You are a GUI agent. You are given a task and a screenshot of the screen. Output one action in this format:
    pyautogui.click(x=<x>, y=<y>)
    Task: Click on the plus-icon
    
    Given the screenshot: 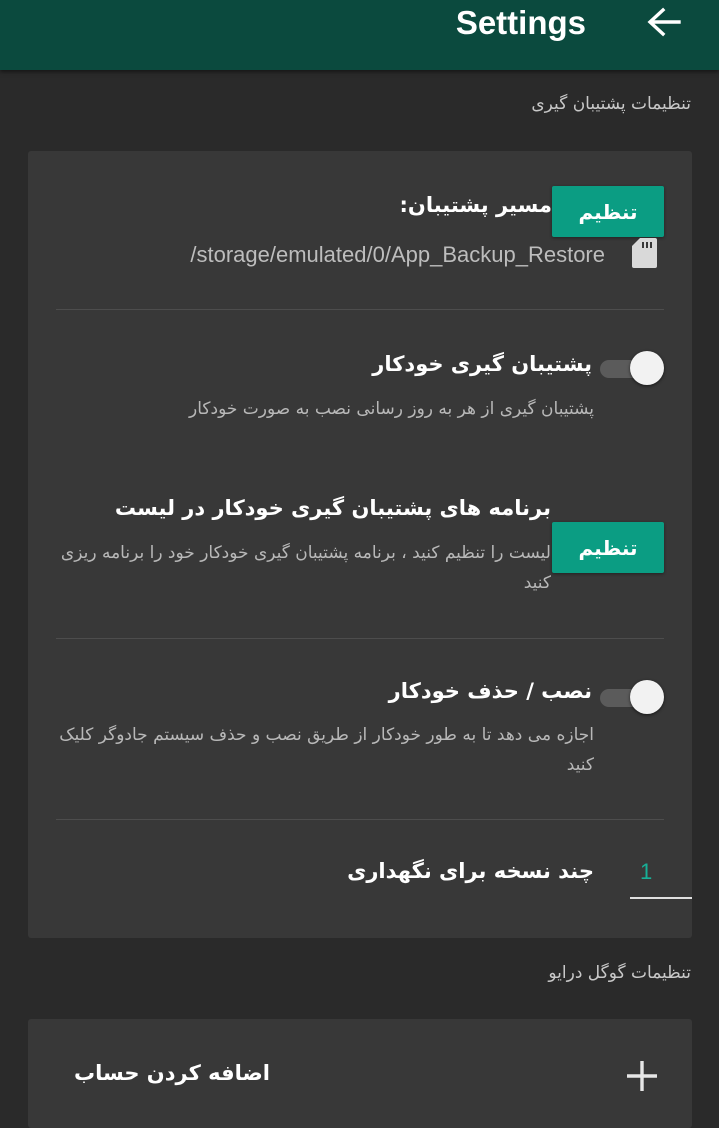 What is the action you would take?
    pyautogui.click(x=642, y=1076)
    